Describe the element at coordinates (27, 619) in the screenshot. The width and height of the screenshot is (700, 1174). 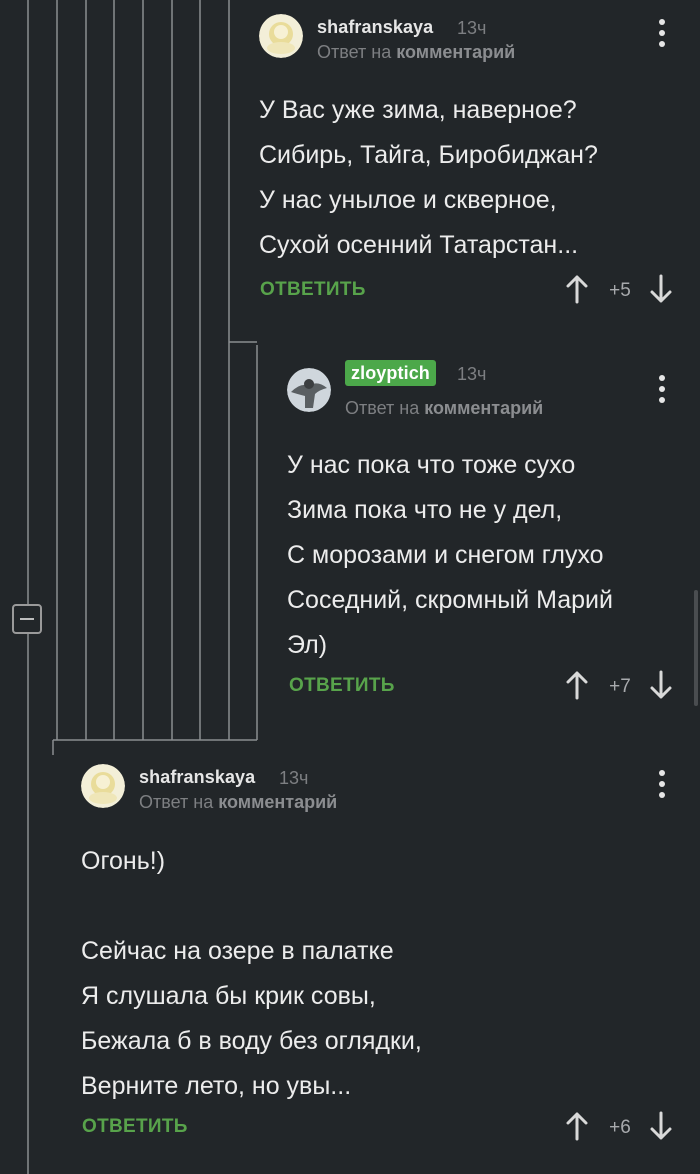
I see `collapse-thread-button` at that location.